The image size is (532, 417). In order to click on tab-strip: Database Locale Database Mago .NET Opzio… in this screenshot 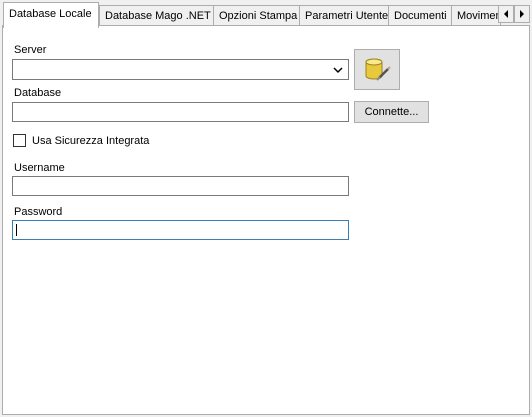, I will do `click(266, 14)`.